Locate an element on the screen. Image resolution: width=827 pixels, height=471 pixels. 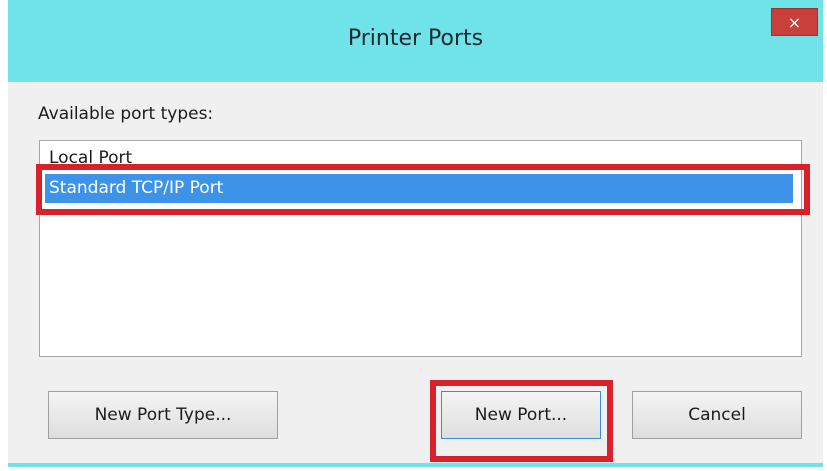
list-item-standard-tcp-ip-port: Standard TCP/IP Port is located at coordinates (419, 188).